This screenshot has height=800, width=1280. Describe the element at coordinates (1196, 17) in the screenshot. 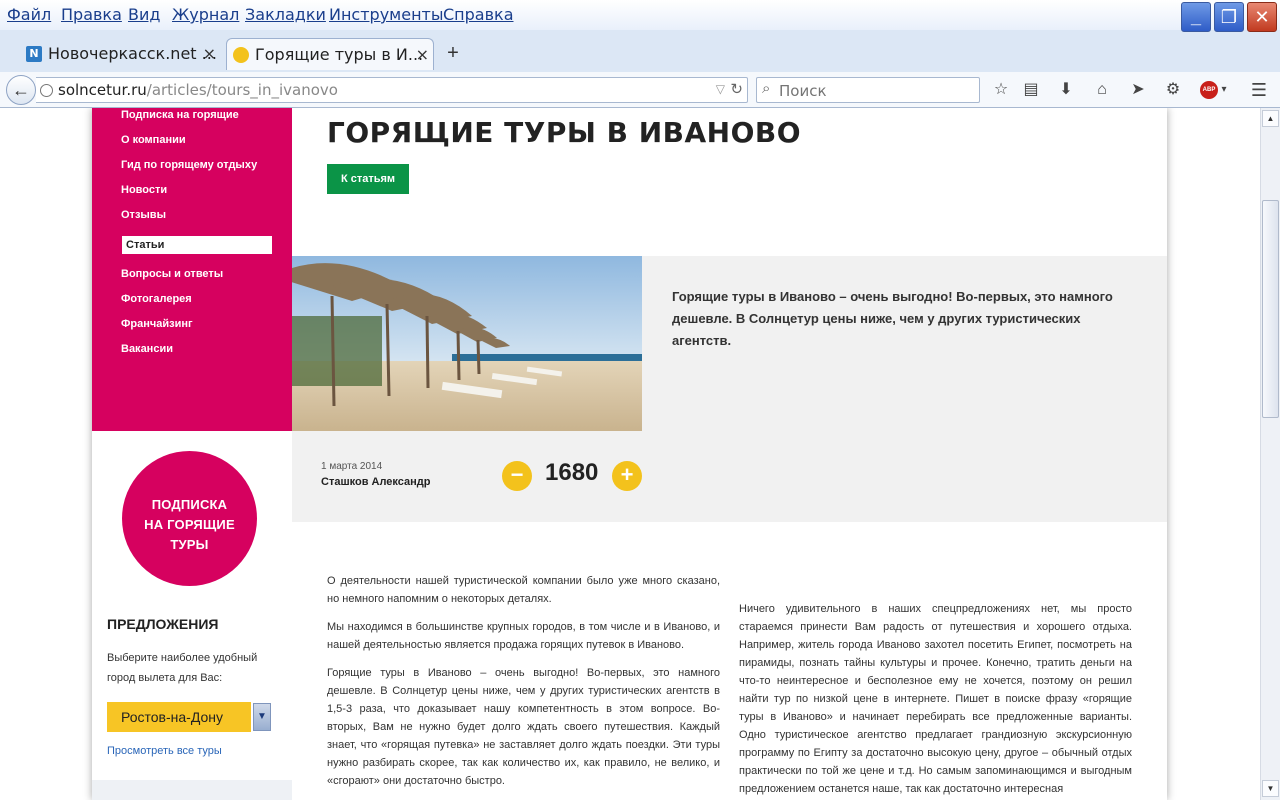

I see `minimize-button: _` at that location.